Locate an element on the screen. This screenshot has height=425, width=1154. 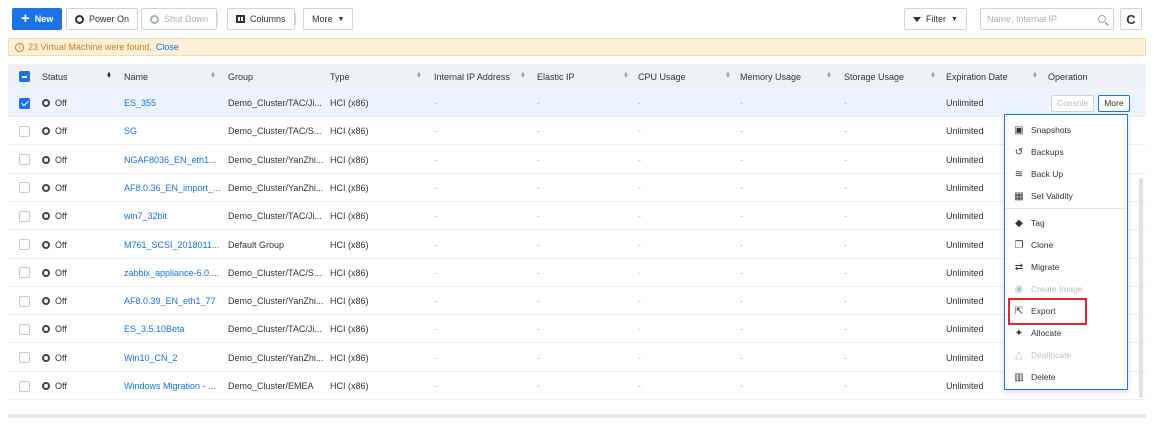
menu-item-migrate: ⇄ Migrate is located at coordinates (1065, 267).